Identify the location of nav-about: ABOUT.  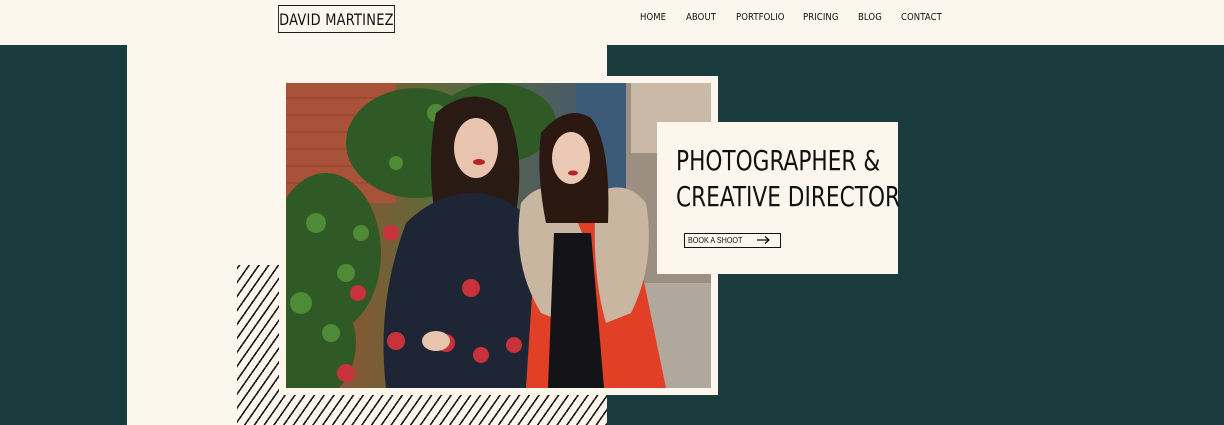
(701, 17).